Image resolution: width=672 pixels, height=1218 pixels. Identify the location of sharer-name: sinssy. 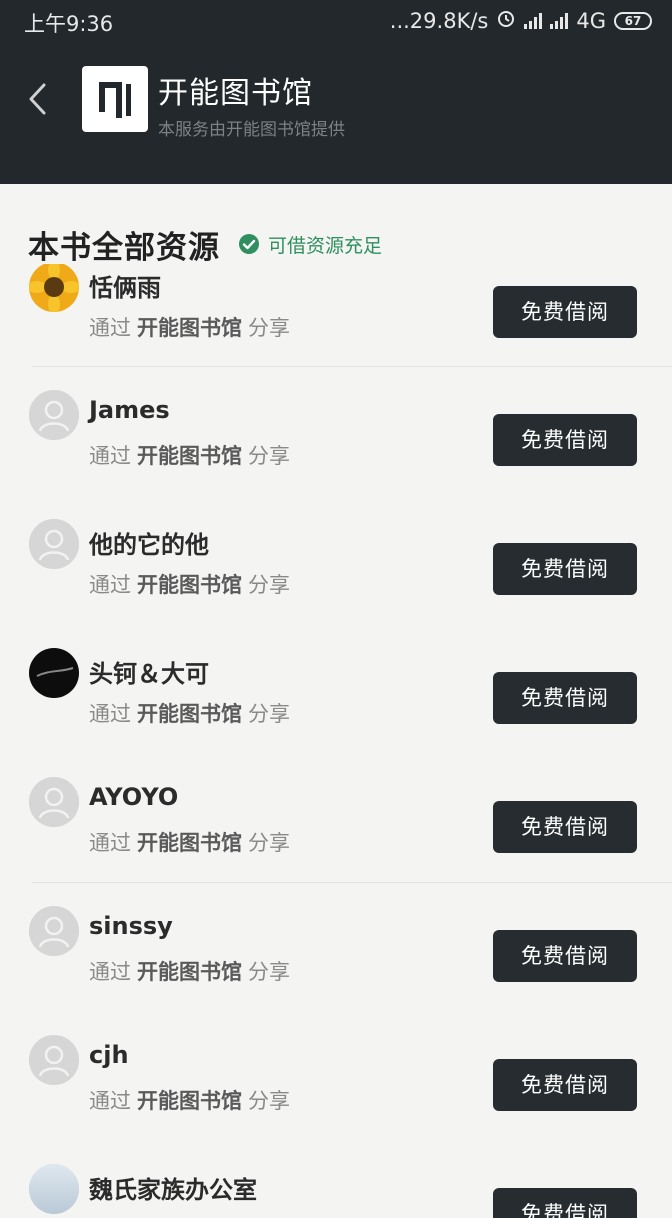
(131, 926).